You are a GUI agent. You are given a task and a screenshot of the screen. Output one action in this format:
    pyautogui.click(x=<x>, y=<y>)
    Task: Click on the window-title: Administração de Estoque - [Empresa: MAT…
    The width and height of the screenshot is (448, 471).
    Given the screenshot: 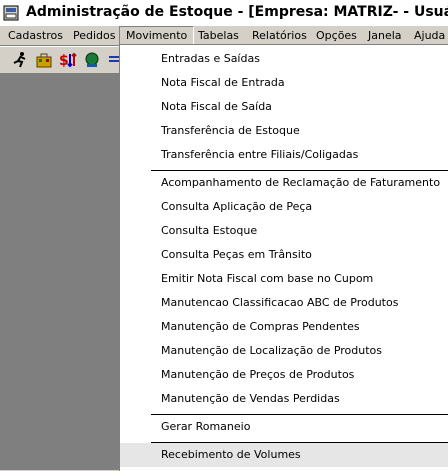 What is the action you would take?
    pyautogui.click(x=237, y=12)
    